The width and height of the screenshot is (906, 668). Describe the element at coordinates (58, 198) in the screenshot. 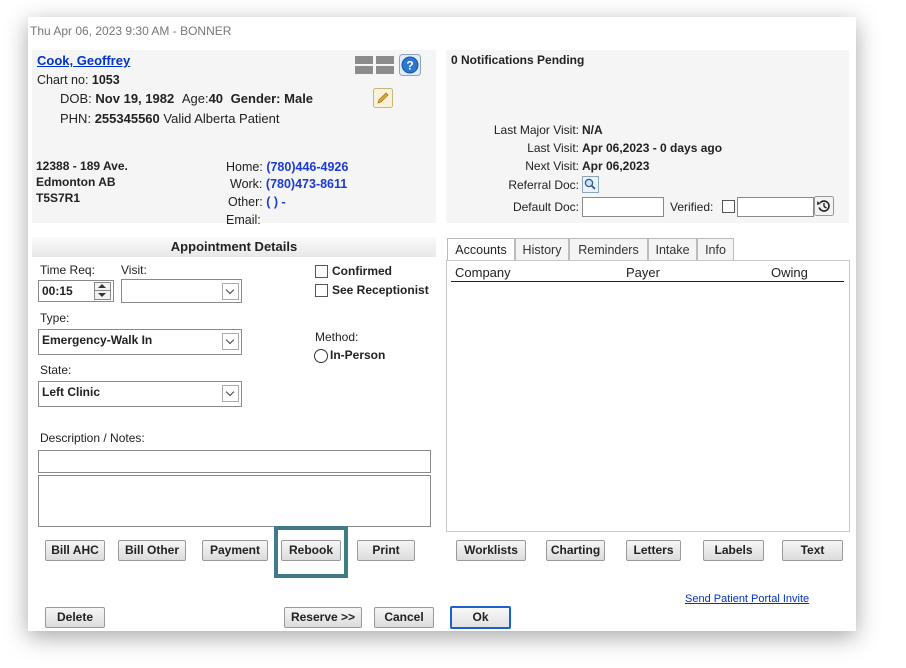

I see `address-line3: T5S7R1` at that location.